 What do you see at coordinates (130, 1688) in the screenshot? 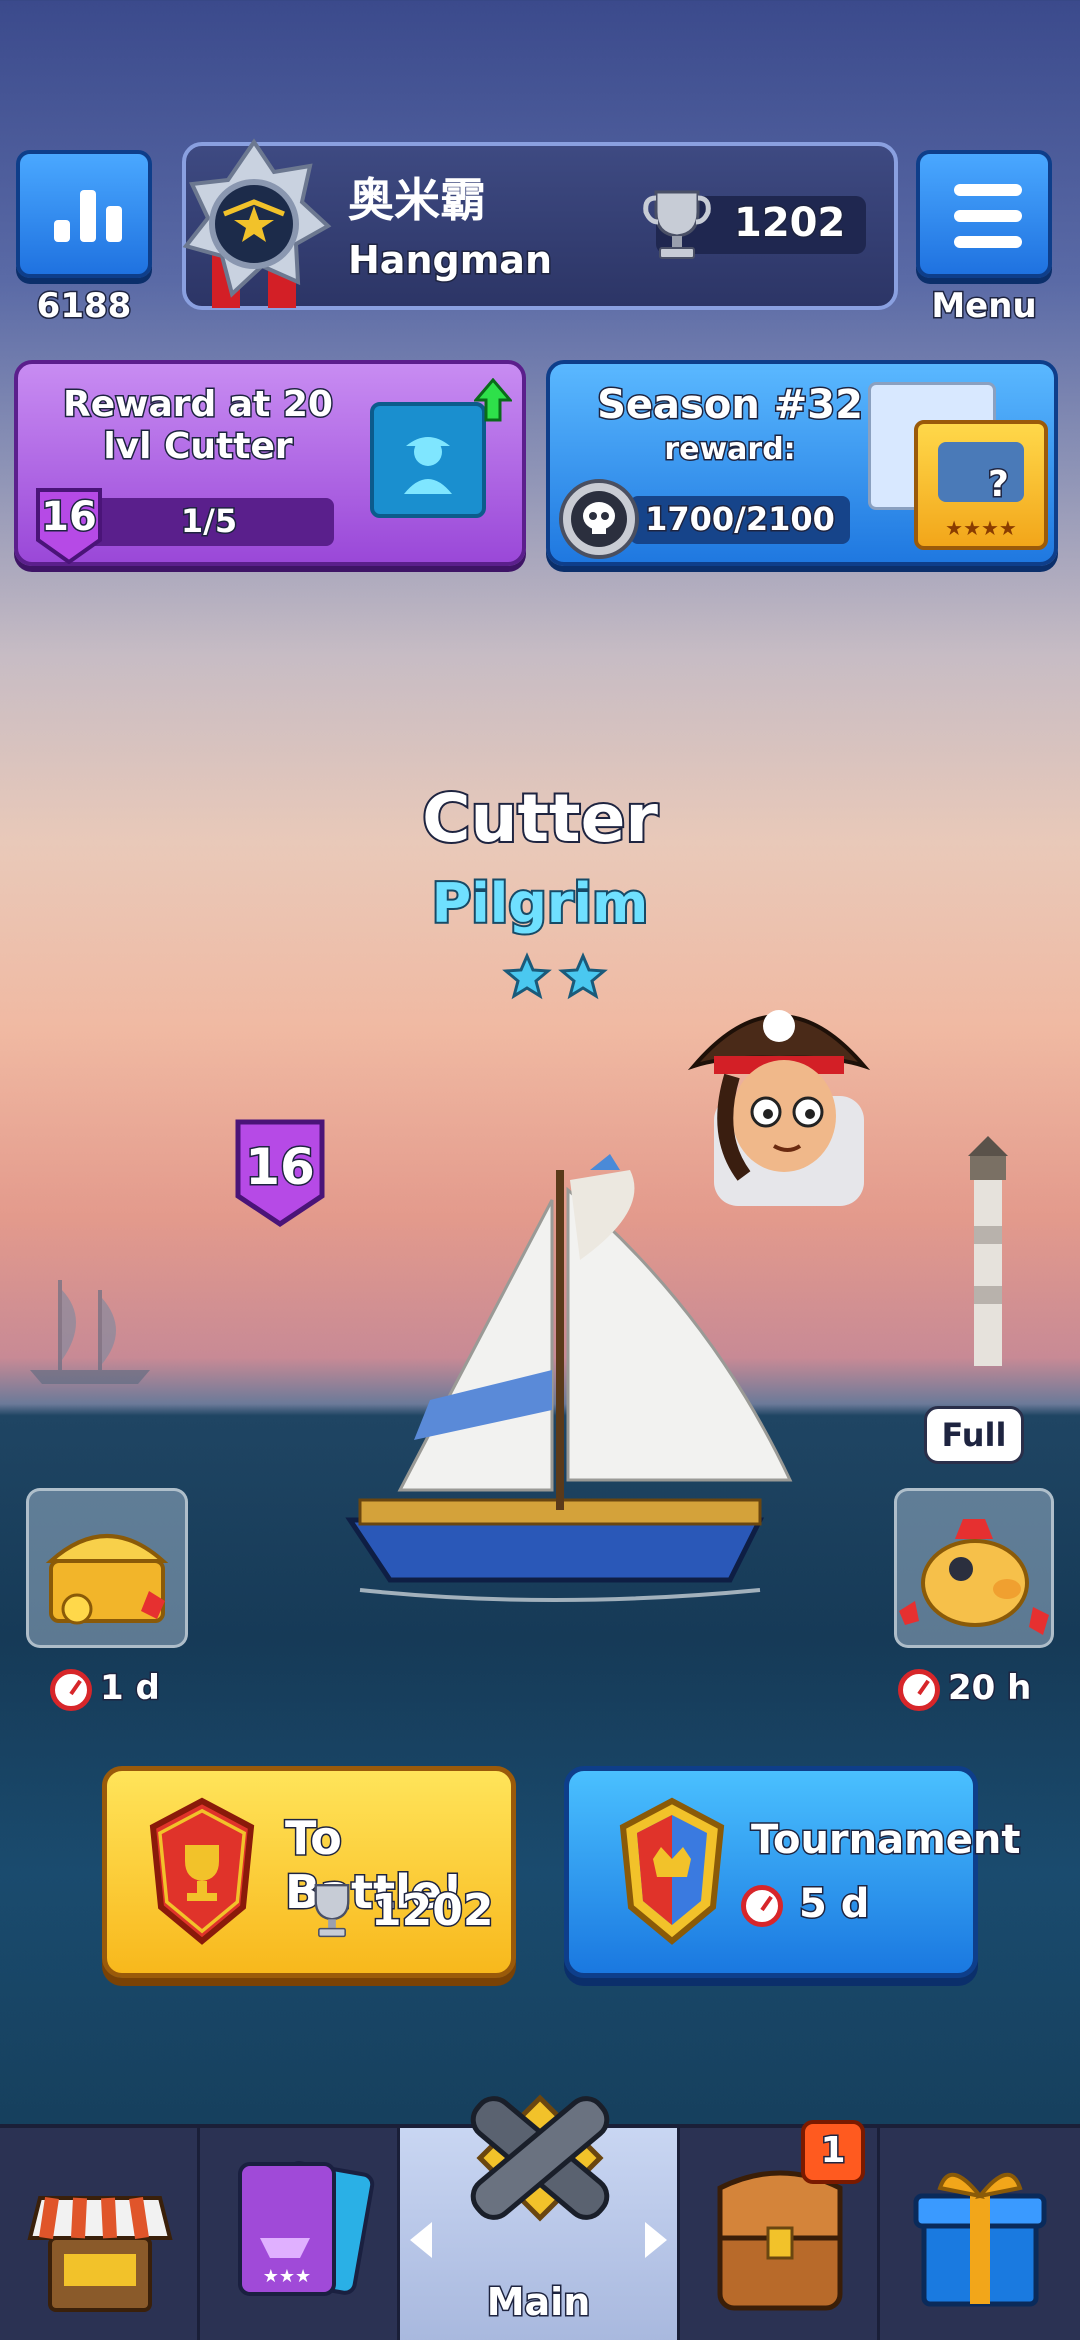
I see `chest-timer-value: 1 d` at bounding box center [130, 1688].